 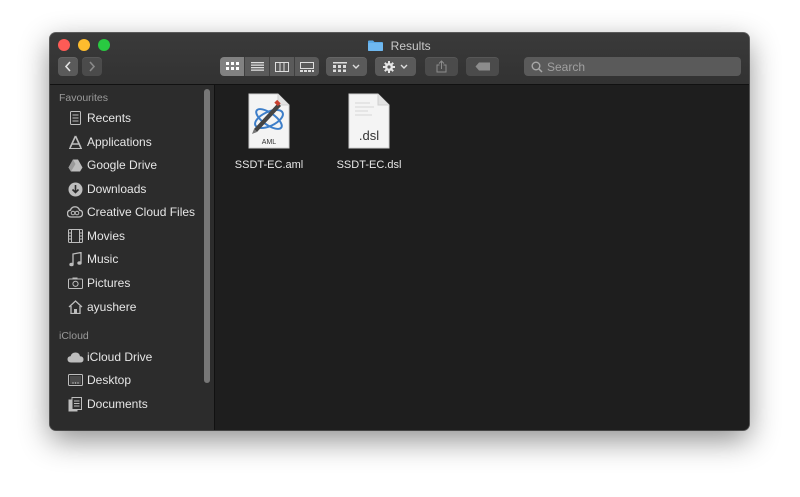 What do you see at coordinates (75, 380) in the screenshot?
I see `desktop-icon` at bounding box center [75, 380].